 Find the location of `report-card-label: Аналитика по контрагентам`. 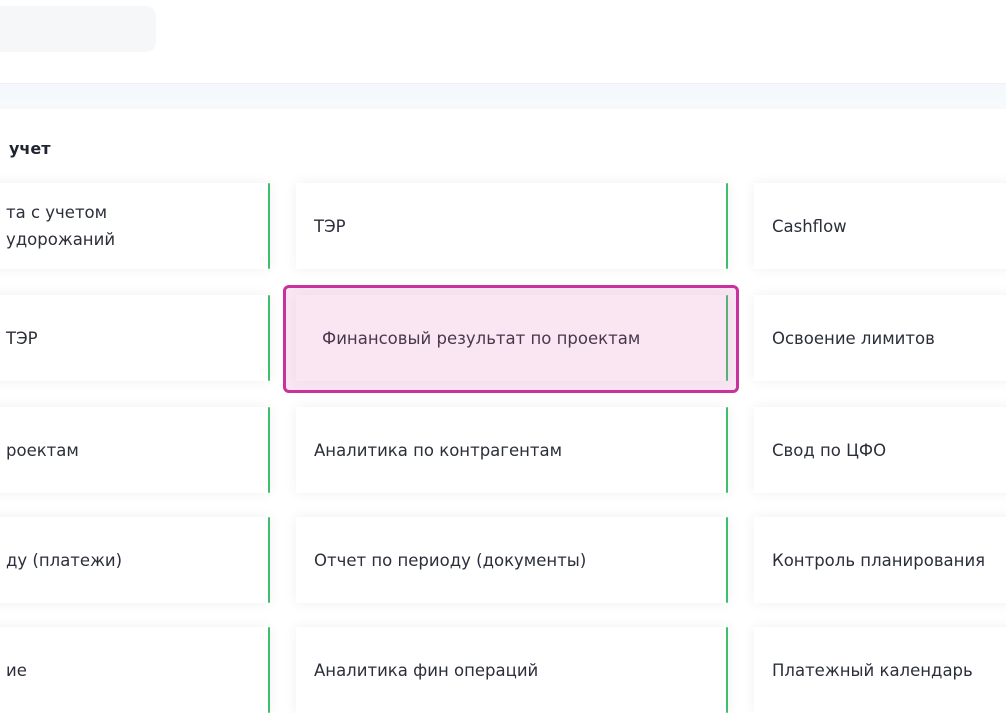

report-card-label: Аналитика по контрагентам is located at coordinates (438, 450).